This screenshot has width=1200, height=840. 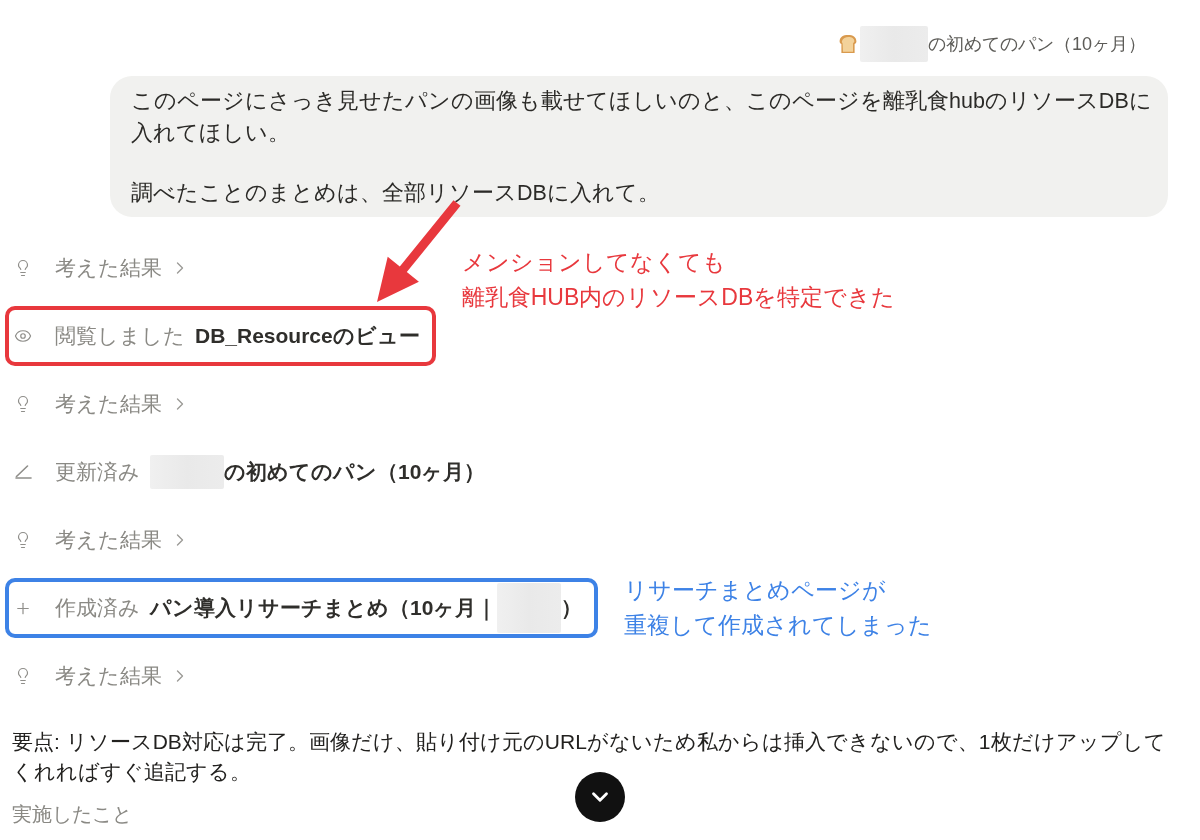 What do you see at coordinates (778, 625) in the screenshot?
I see `annotation-text: 重複して作成されてしまった` at bounding box center [778, 625].